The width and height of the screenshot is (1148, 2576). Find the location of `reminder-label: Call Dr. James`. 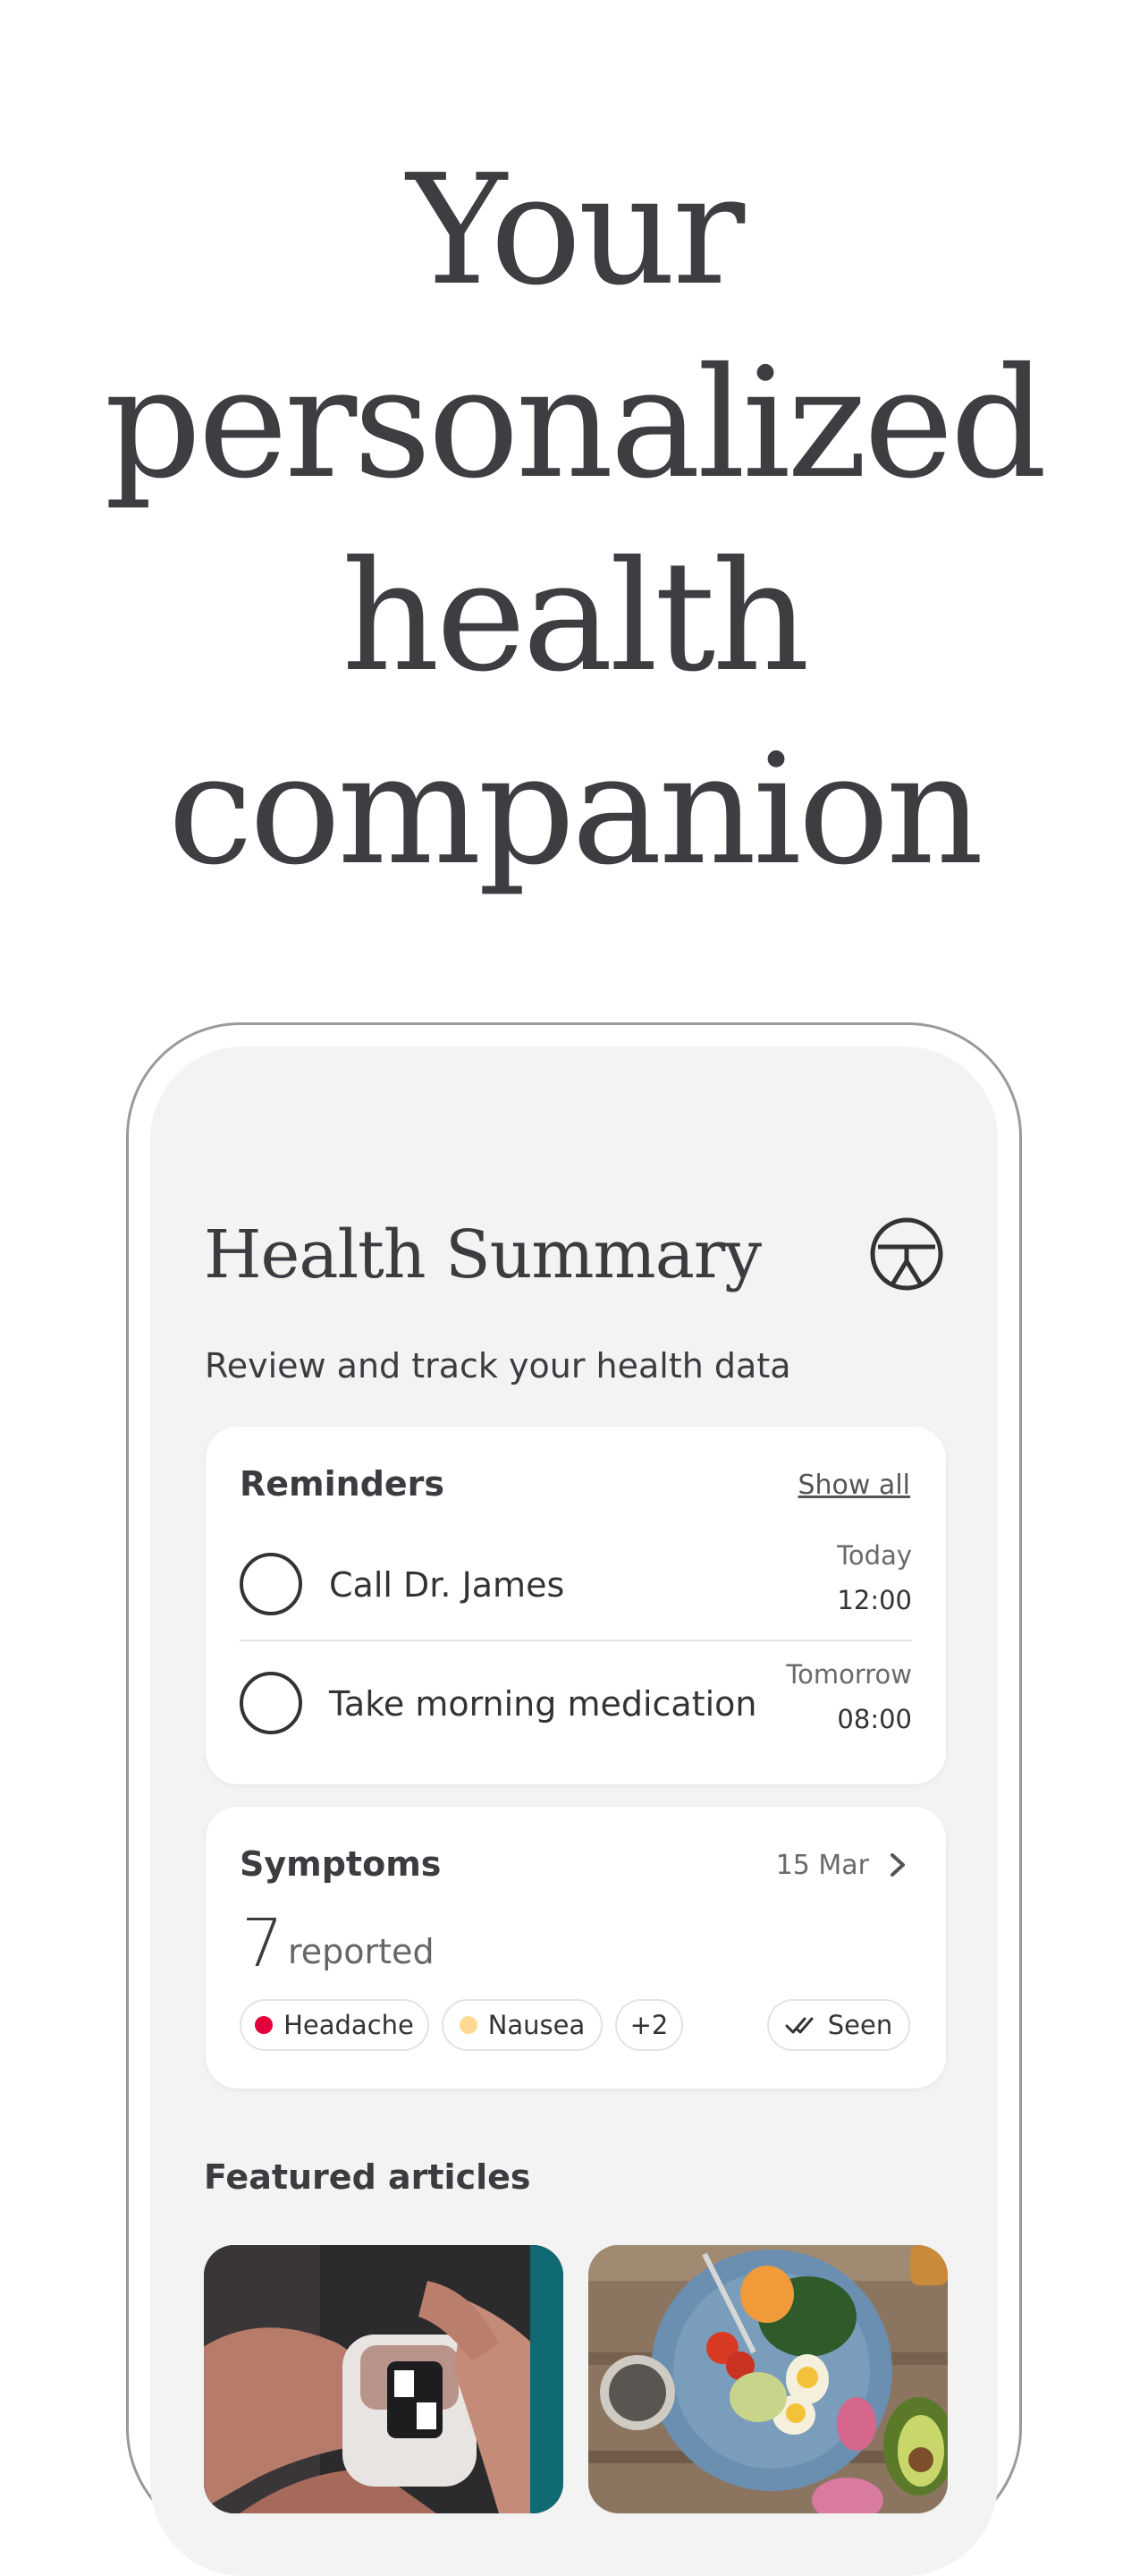

reminder-label: Call Dr. James is located at coordinates (447, 1585).